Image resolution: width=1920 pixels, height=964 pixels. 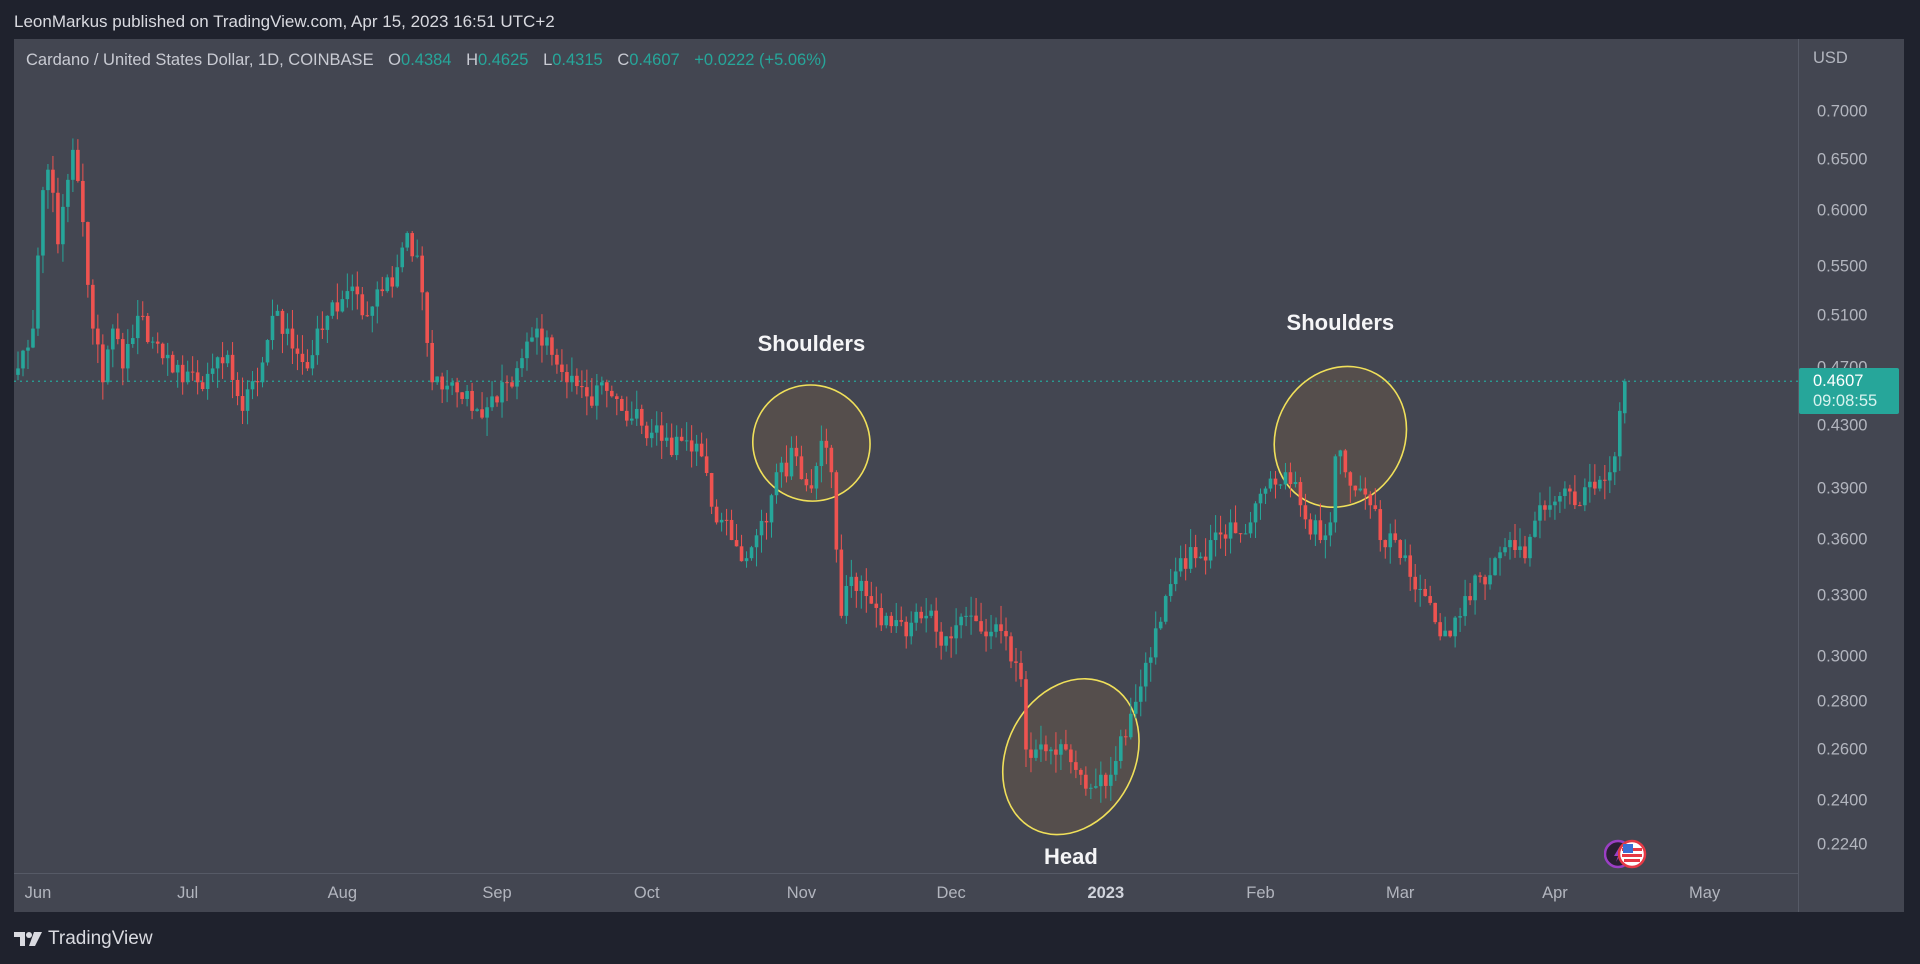 What do you see at coordinates (1626, 854) in the screenshot?
I see `event-icons` at bounding box center [1626, 854].